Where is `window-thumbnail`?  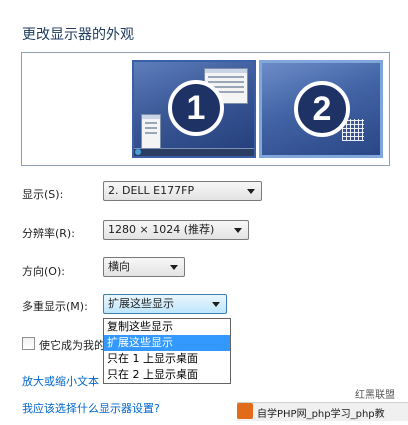 window-thumbnail is located at coordinates (151, 132).